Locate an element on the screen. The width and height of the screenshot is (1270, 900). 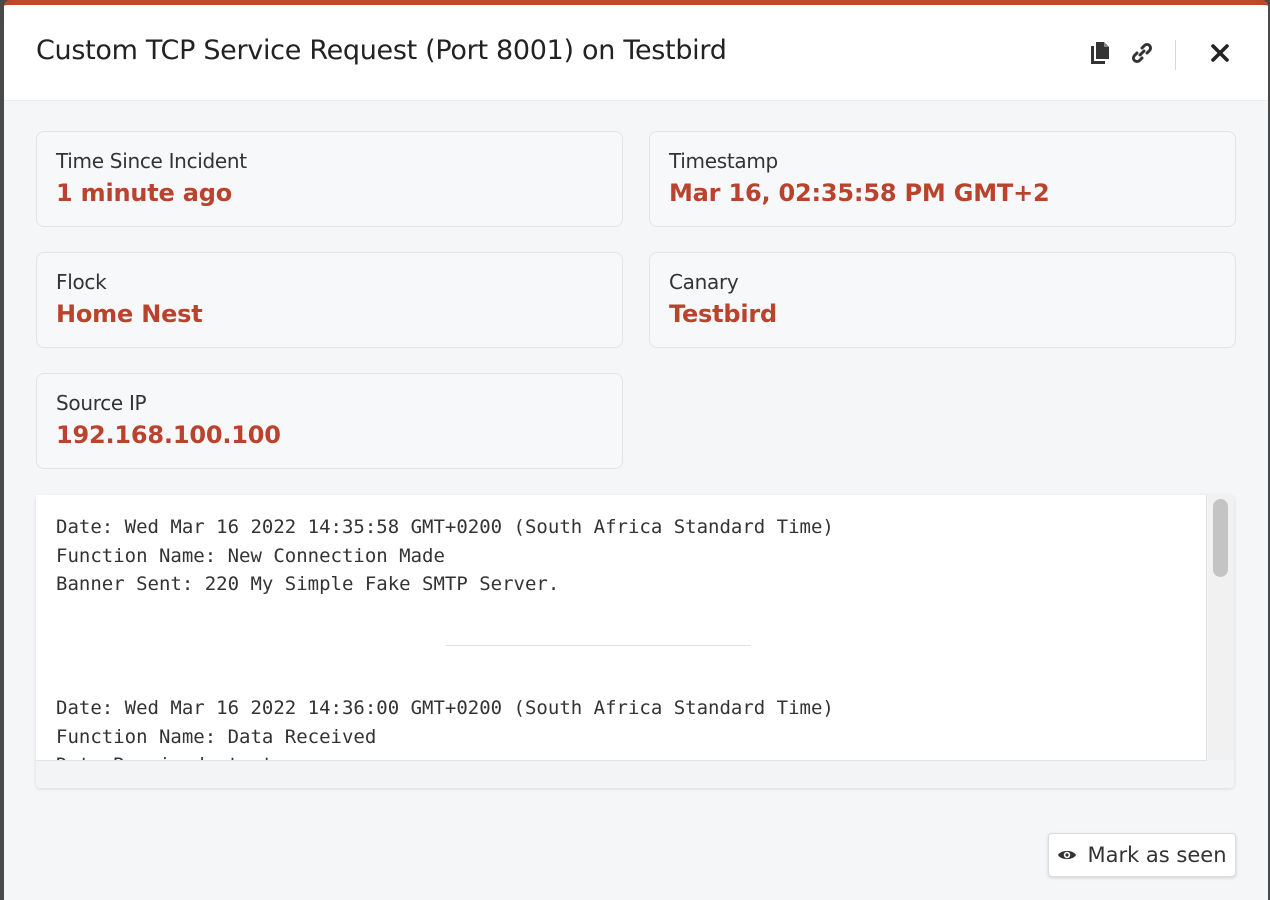
canary-label: Canary is located at coordinates (704, 282).